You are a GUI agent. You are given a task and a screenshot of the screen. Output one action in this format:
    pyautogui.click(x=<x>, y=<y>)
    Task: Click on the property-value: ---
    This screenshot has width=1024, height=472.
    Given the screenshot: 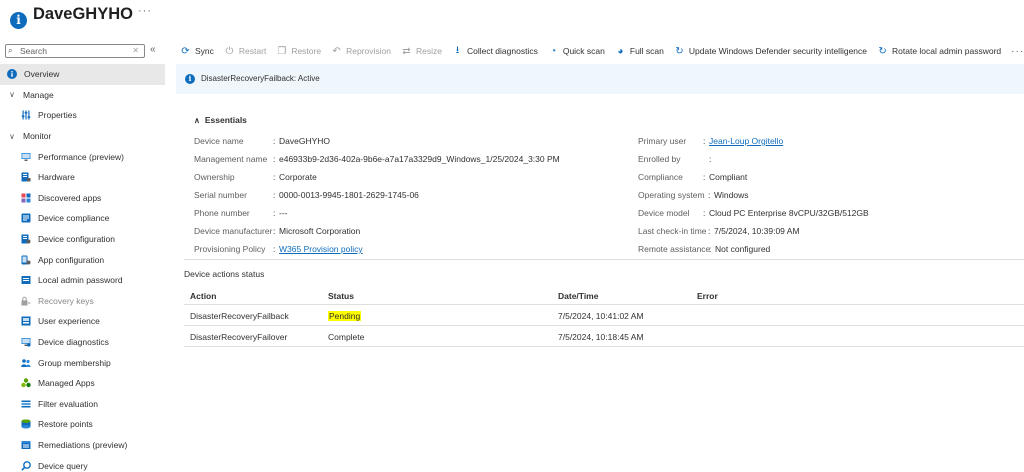 What is the action you would take?
    pyautogui.click(x=283, y=213)
    